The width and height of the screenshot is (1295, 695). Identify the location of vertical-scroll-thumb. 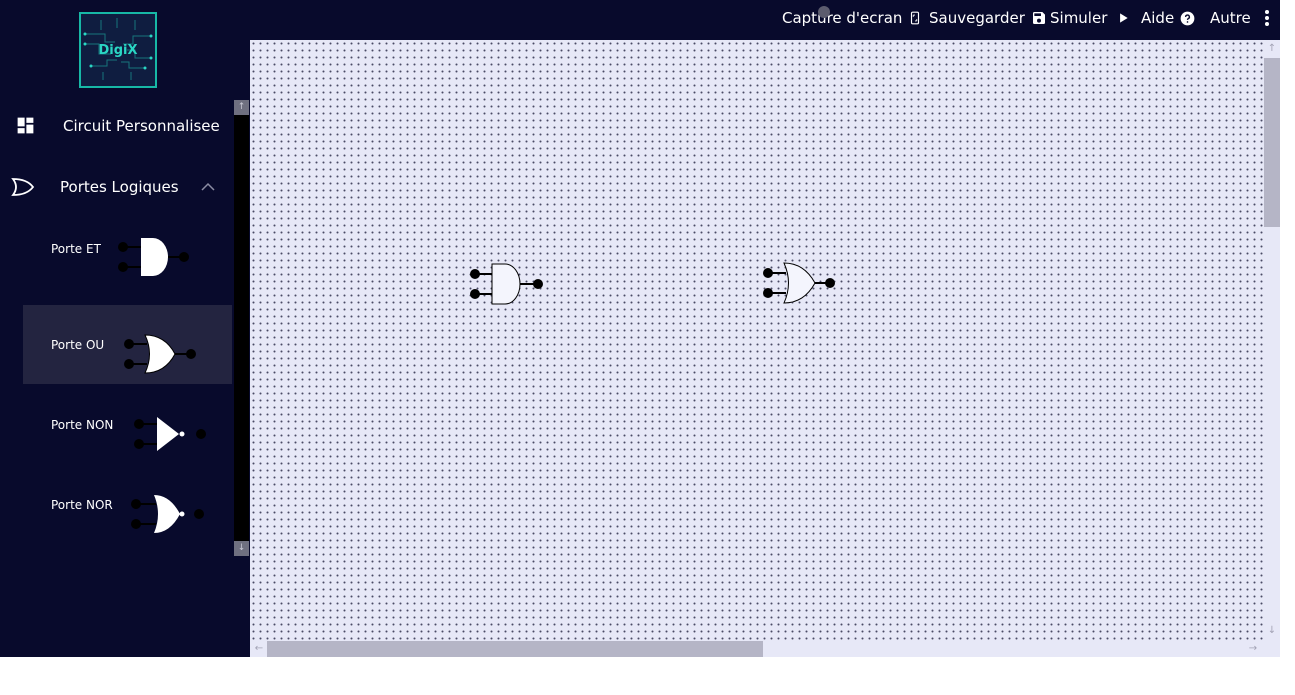
(1272, 142).